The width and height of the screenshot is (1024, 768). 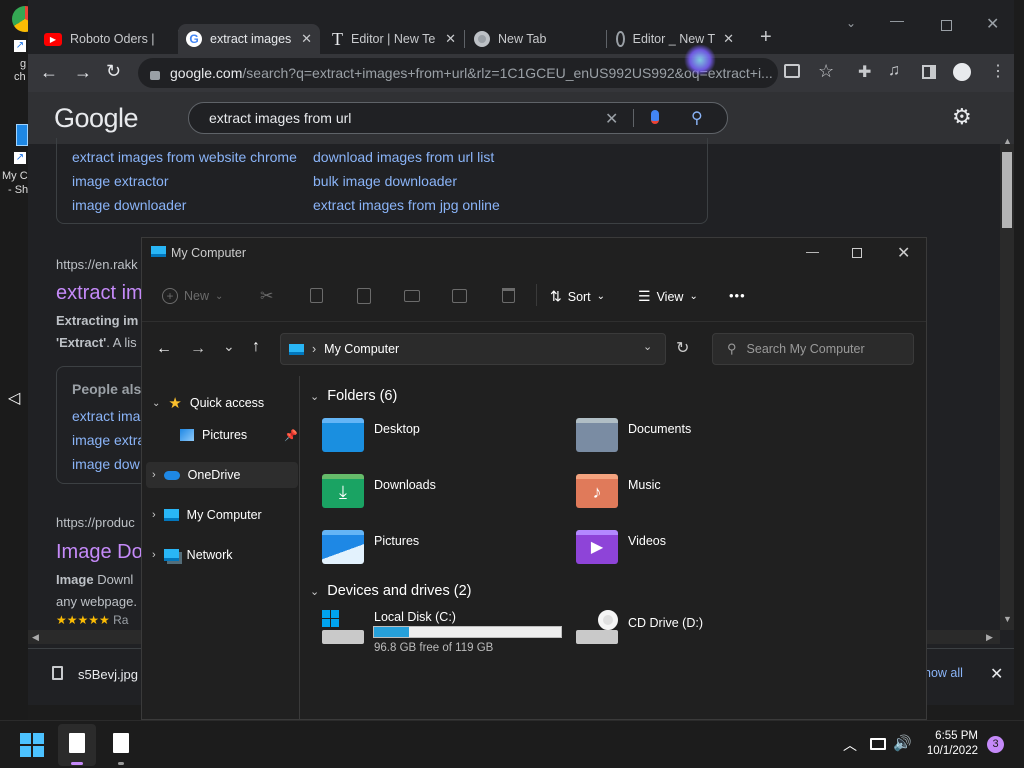 What do you see at coordinates (675, 39) in the screenshot?
I see `tab-editor-new: Editor _ New T ✕` at bounding box center [675, 39].